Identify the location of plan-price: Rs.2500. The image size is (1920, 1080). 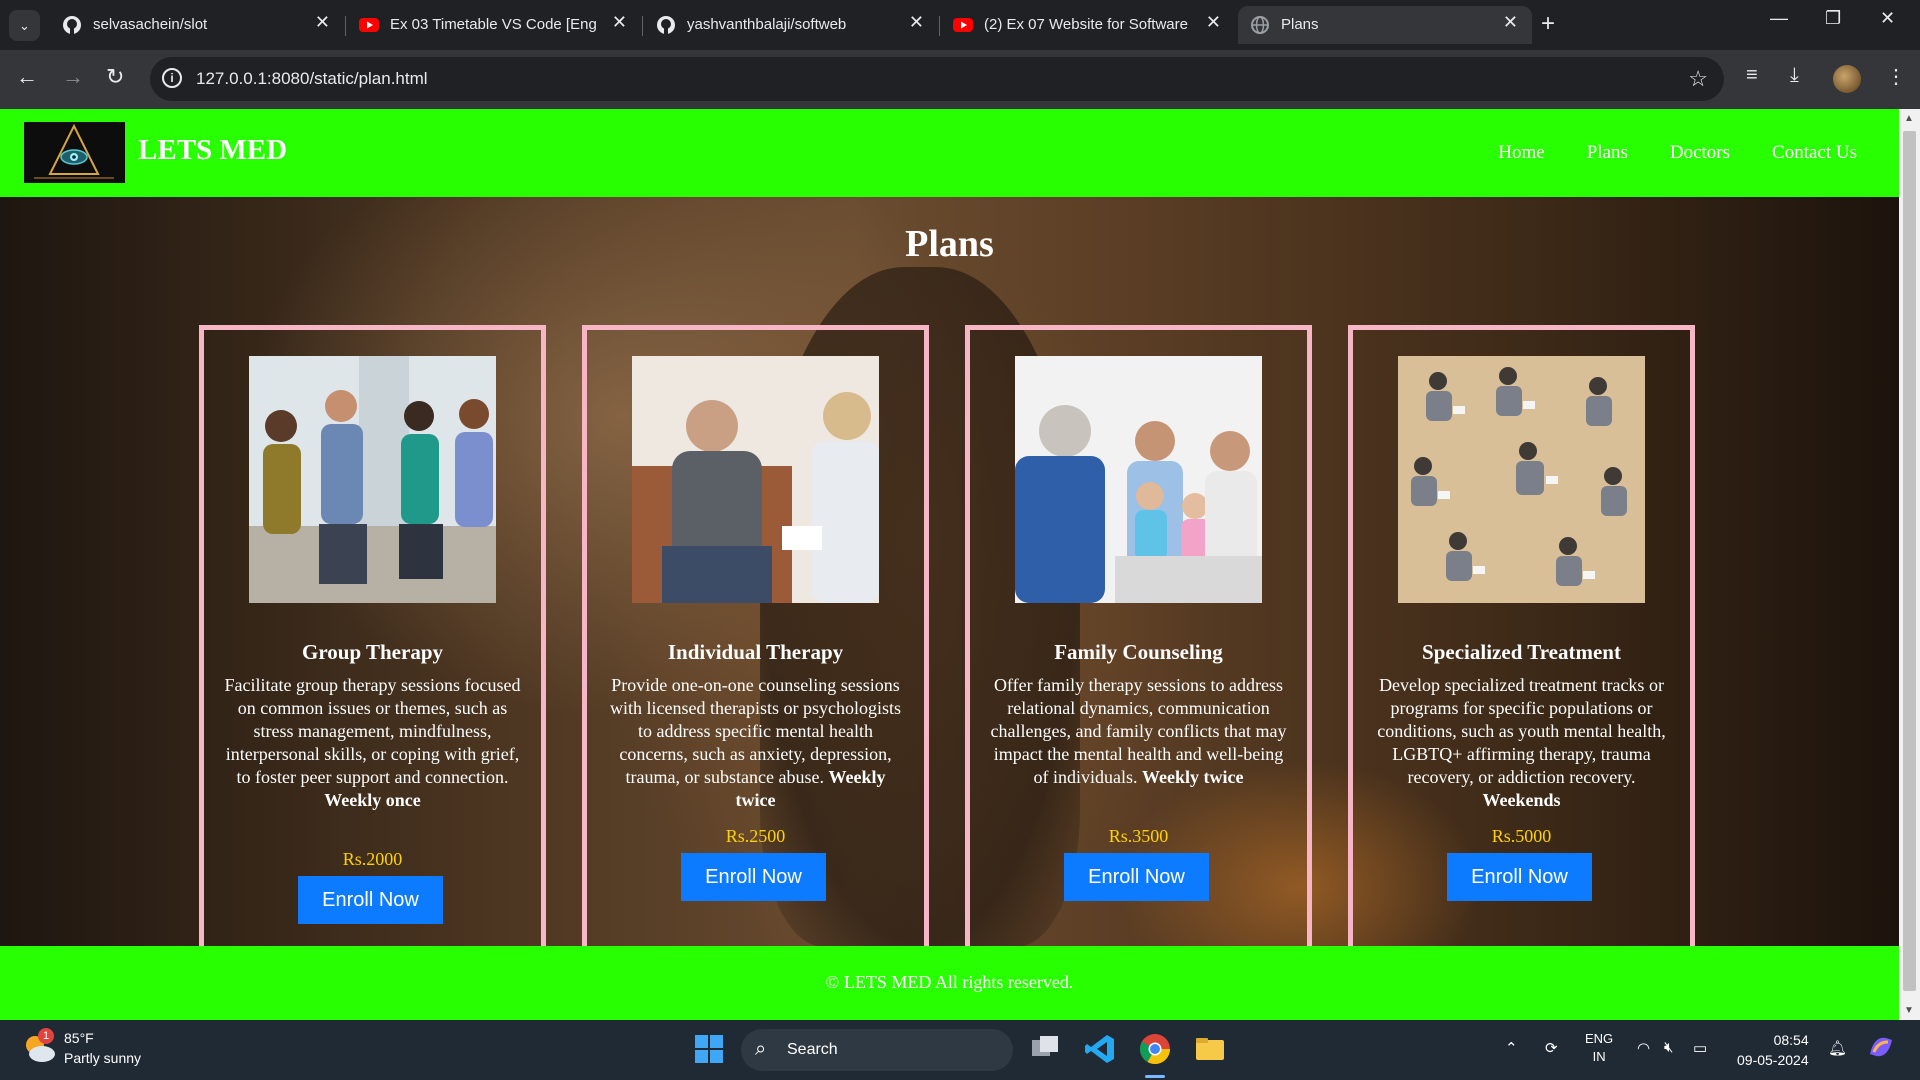
(755, 836).